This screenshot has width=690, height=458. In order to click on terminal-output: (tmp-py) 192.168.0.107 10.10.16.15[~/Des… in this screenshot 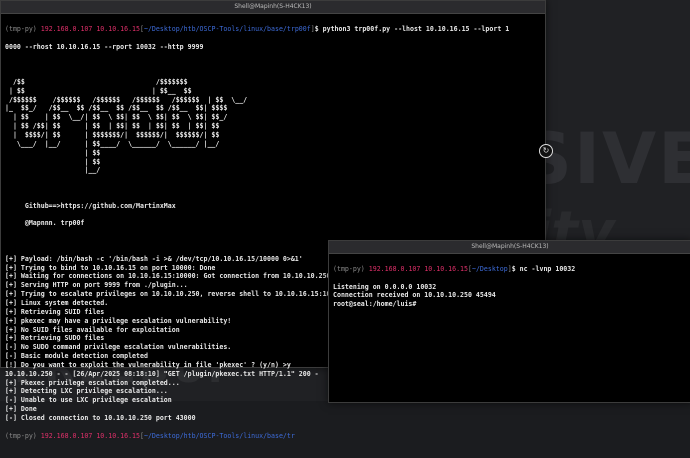, I will do `click(509, 290)`.